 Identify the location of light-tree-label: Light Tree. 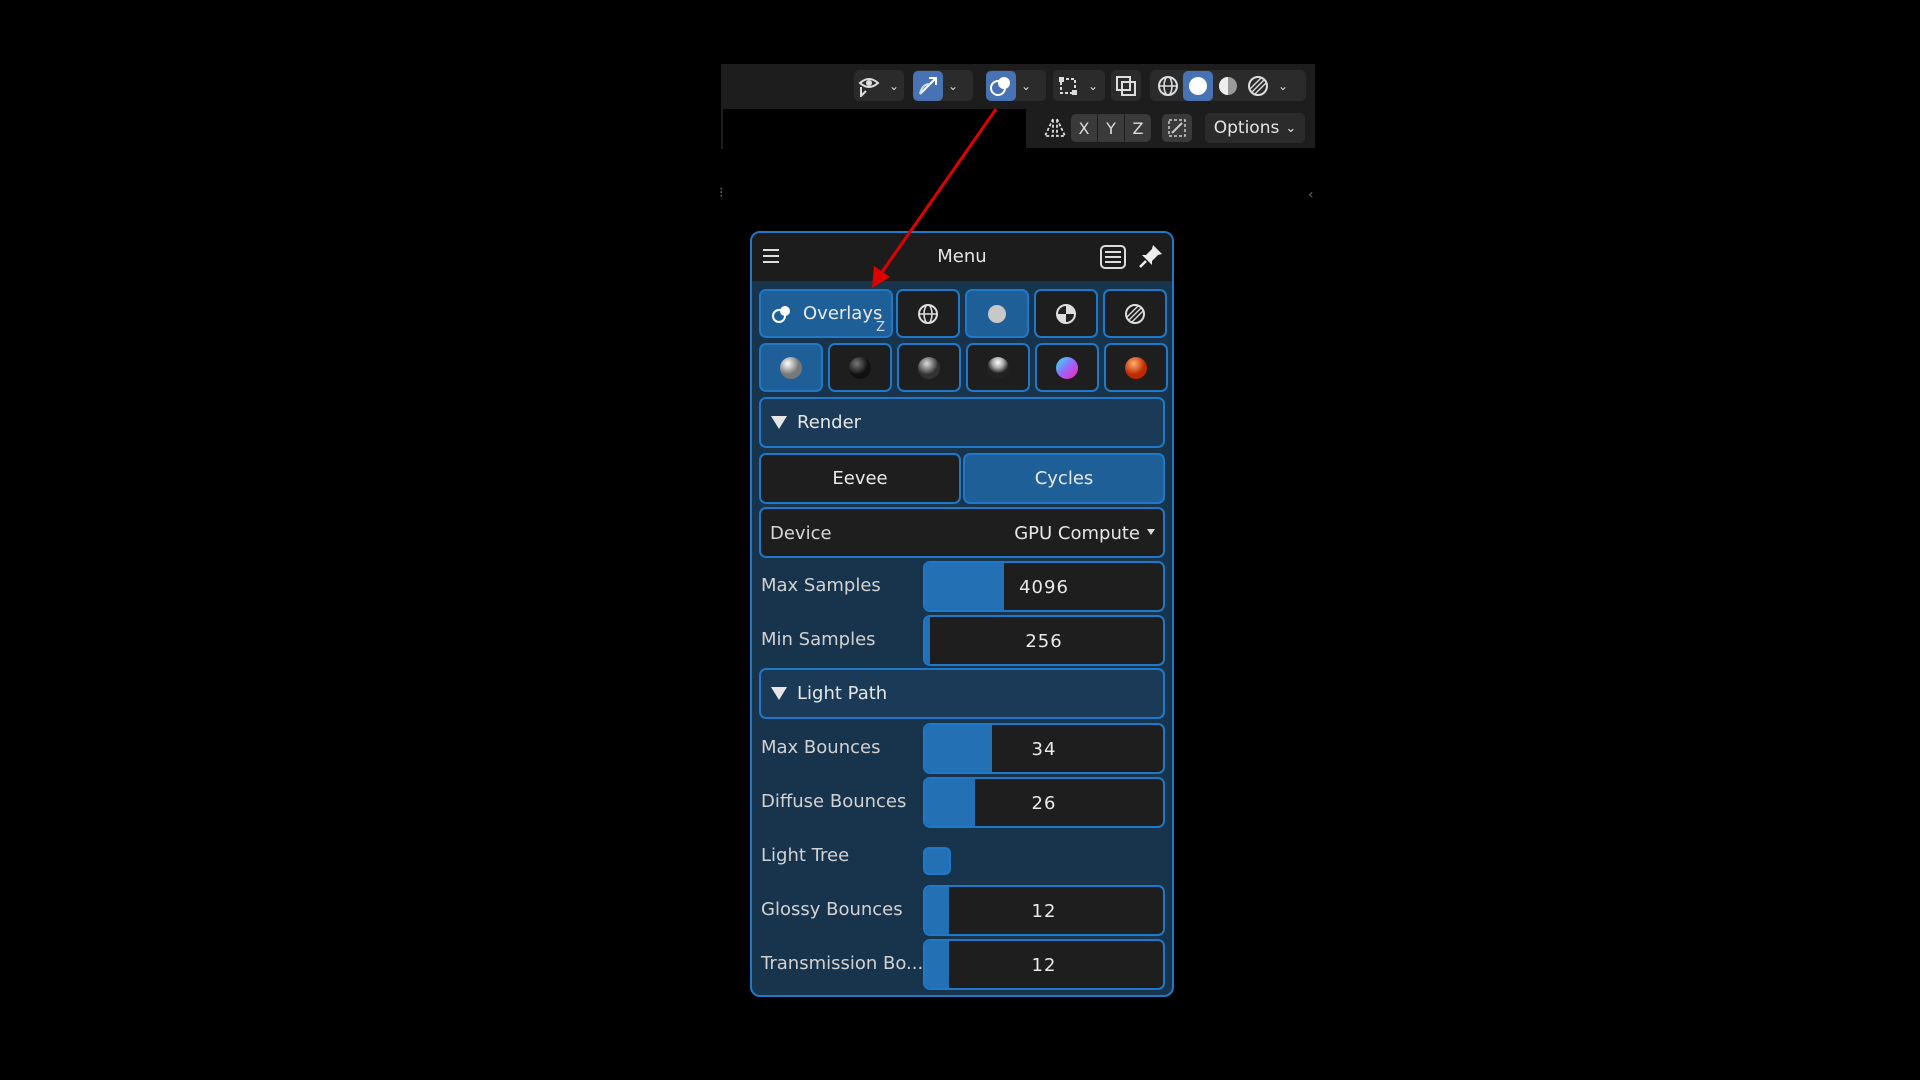
(805, 855).